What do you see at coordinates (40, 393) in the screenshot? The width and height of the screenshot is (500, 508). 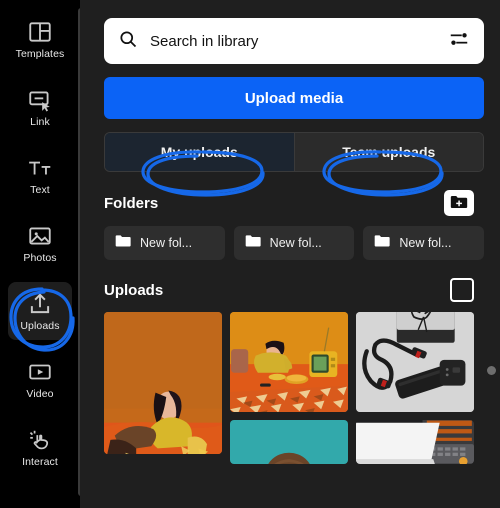 I see `sidebar-item-label: Video` at bounding box center [40, 393].